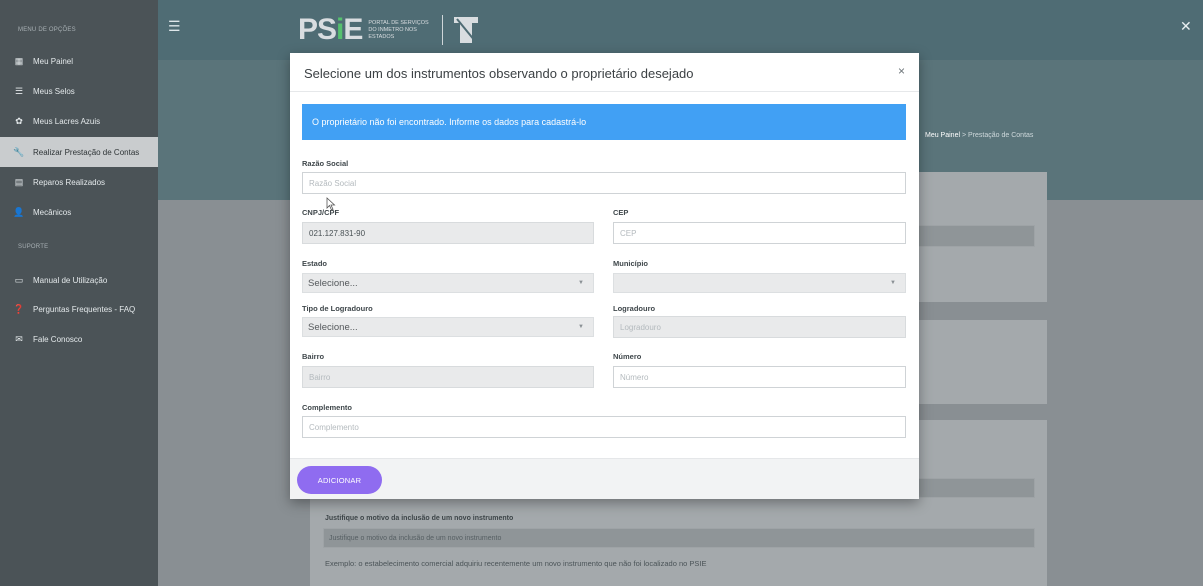  I want to click on sidebar-item-fale-conosco: ✉ Fale Conosco, so click(79, 339).